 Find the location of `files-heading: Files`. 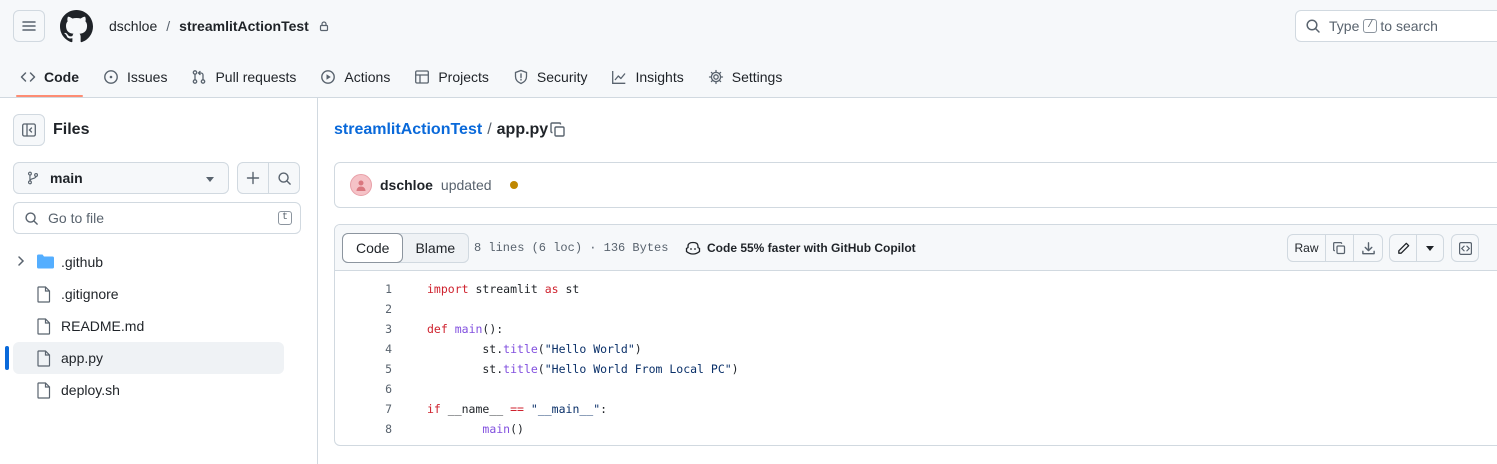

files-heading: Files is located at coordinates (71, 129).